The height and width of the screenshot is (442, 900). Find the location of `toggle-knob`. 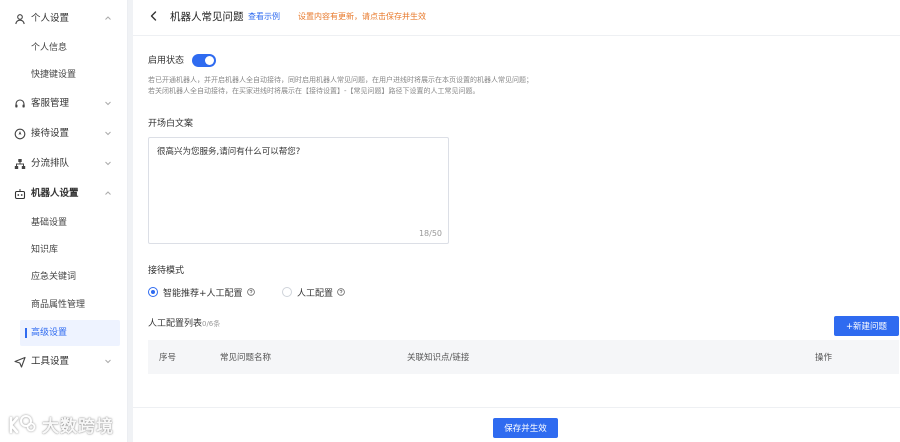

toggle-knob is located at coordinates (209, 60).